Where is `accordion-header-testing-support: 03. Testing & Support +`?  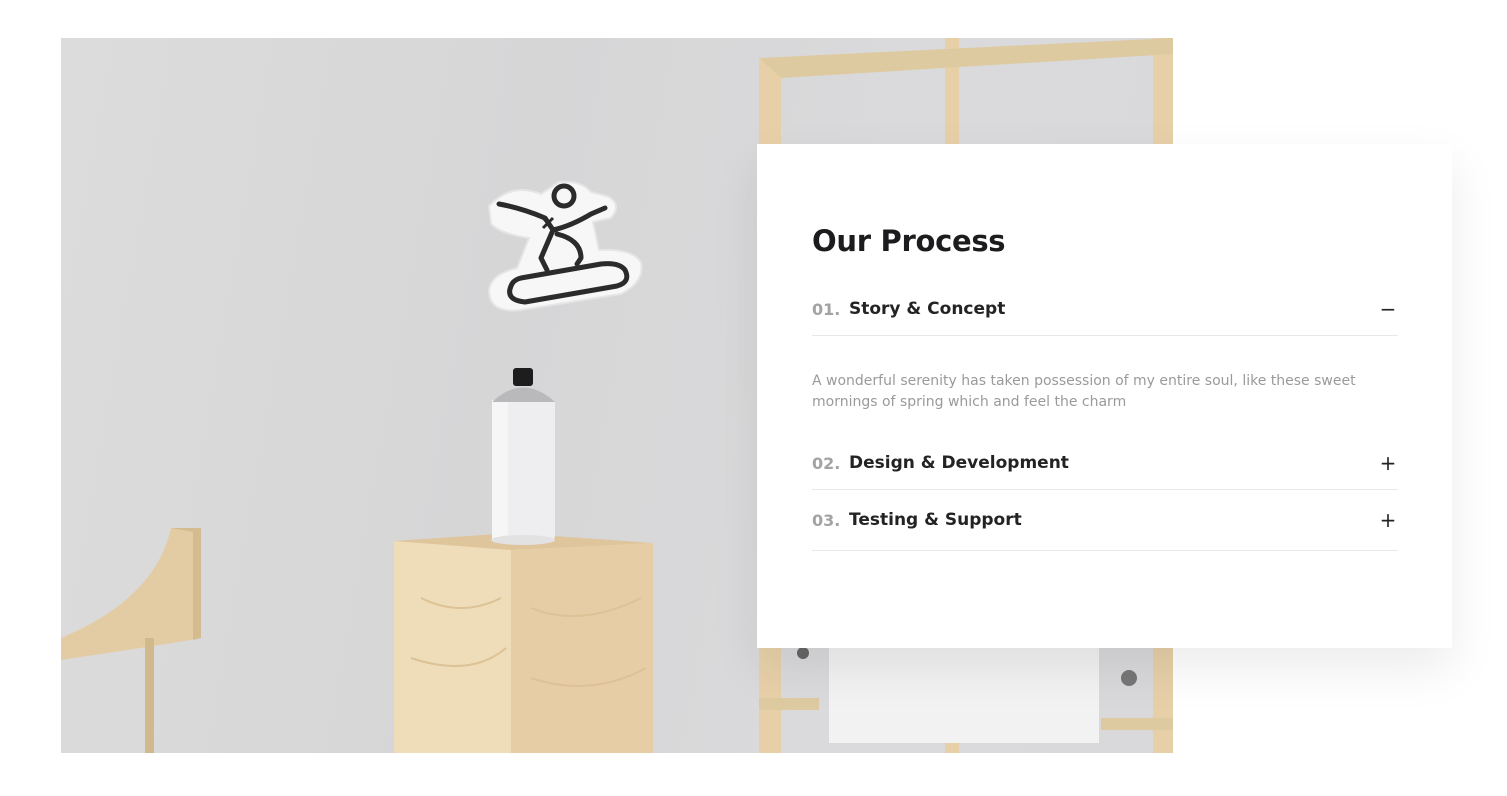 accordion-header-testing-support: 03. Testing & Support + is located at coordinates (1105, 520).